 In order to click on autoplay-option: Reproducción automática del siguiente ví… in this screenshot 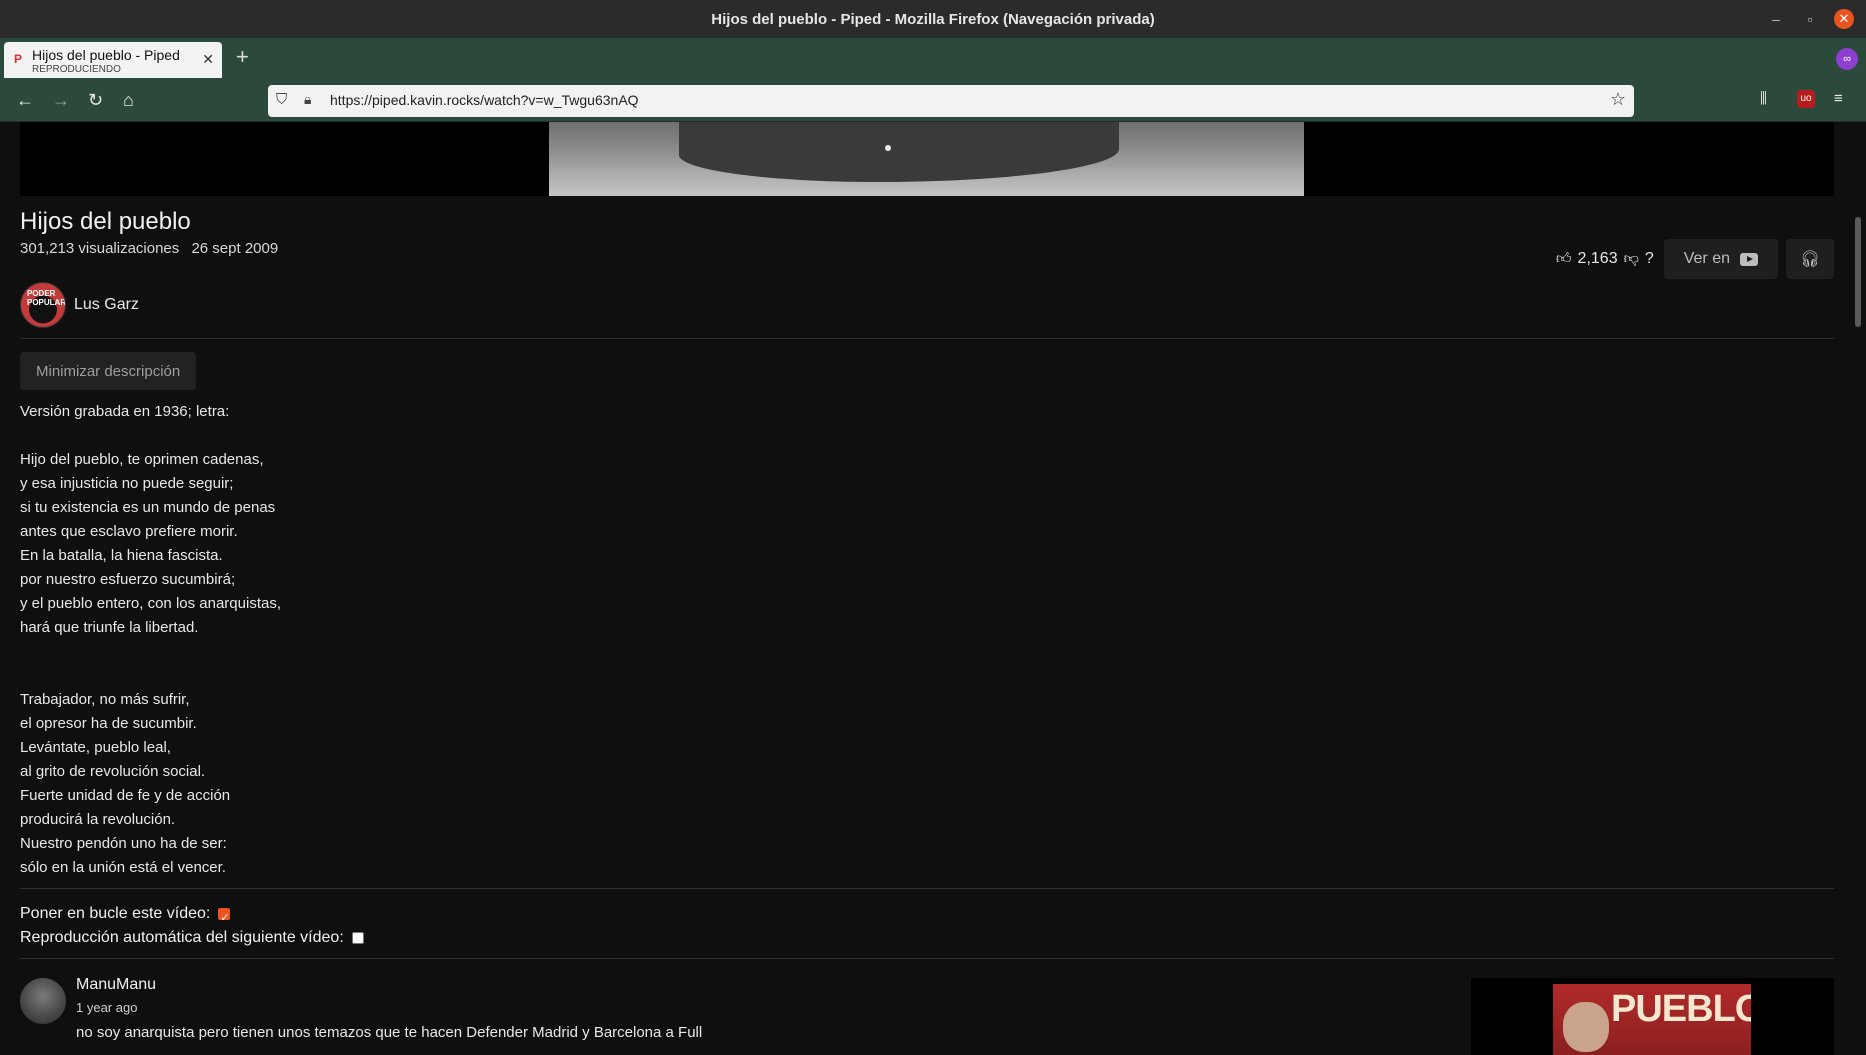, I will do `click(192, 938)`.